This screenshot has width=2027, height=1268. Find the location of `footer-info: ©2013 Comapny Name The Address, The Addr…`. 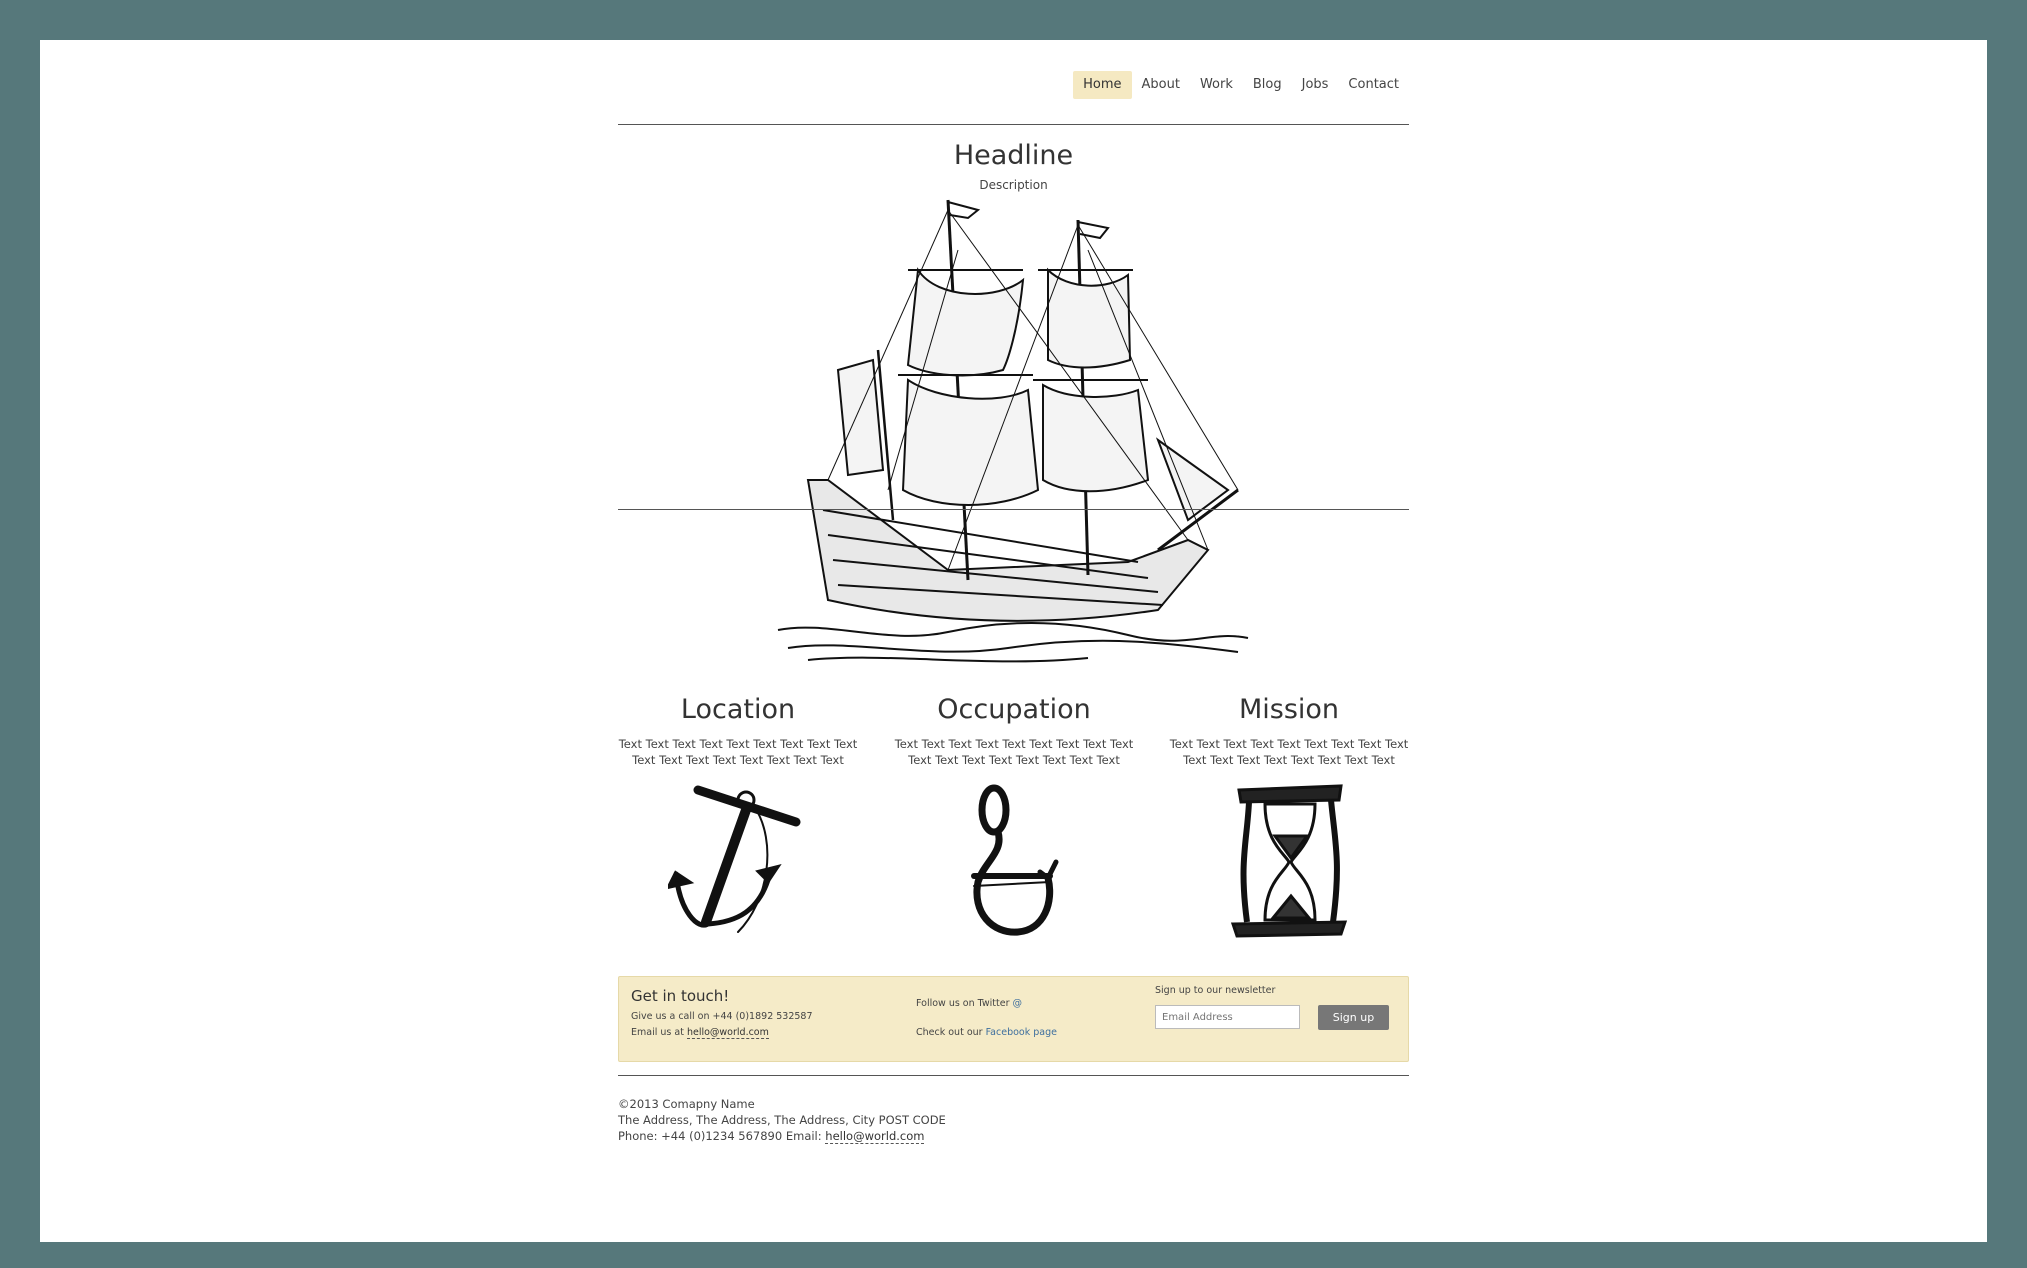

footer-info: ©2013 Comapny Name The Address, The Addr… is located at coordinates (782, 1120).